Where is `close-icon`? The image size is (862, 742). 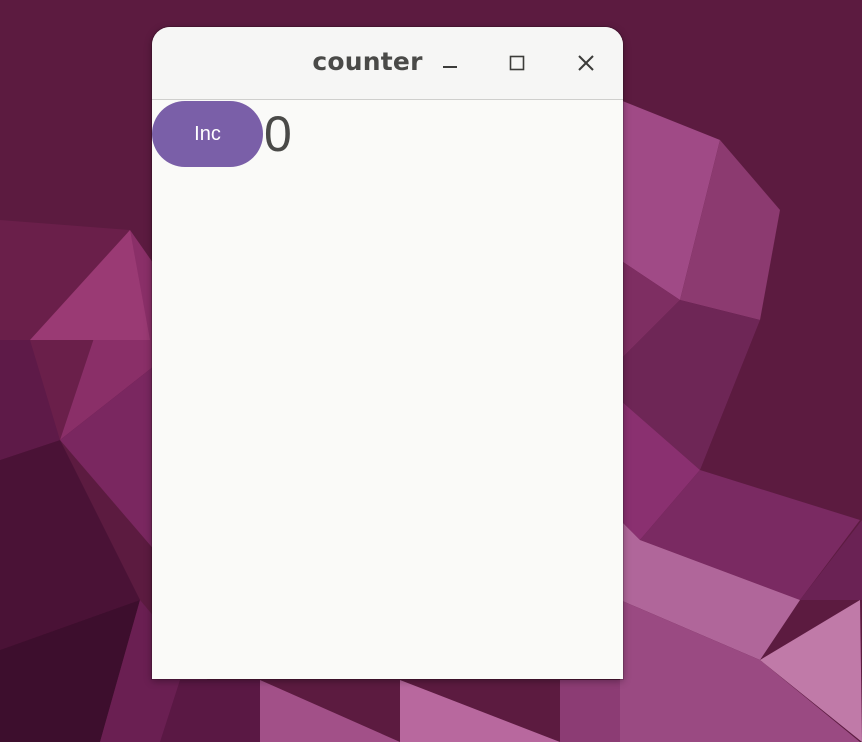 close-icon is located at coordinates (586, 63).